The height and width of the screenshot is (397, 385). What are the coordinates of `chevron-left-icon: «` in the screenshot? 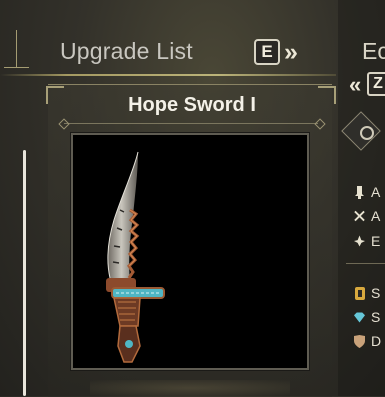 It's located at (355, 85).